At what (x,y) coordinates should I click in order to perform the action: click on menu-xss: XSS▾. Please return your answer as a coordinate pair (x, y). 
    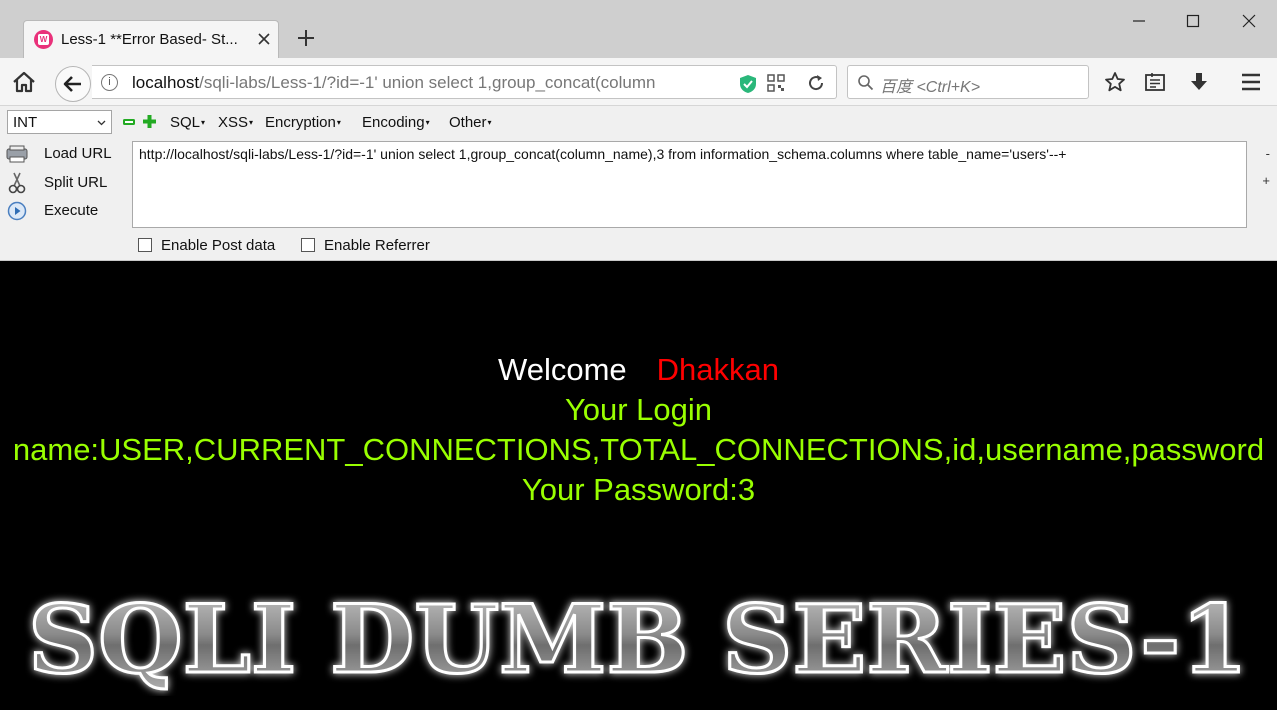
    Looking at the image, I should click on (235, 122).